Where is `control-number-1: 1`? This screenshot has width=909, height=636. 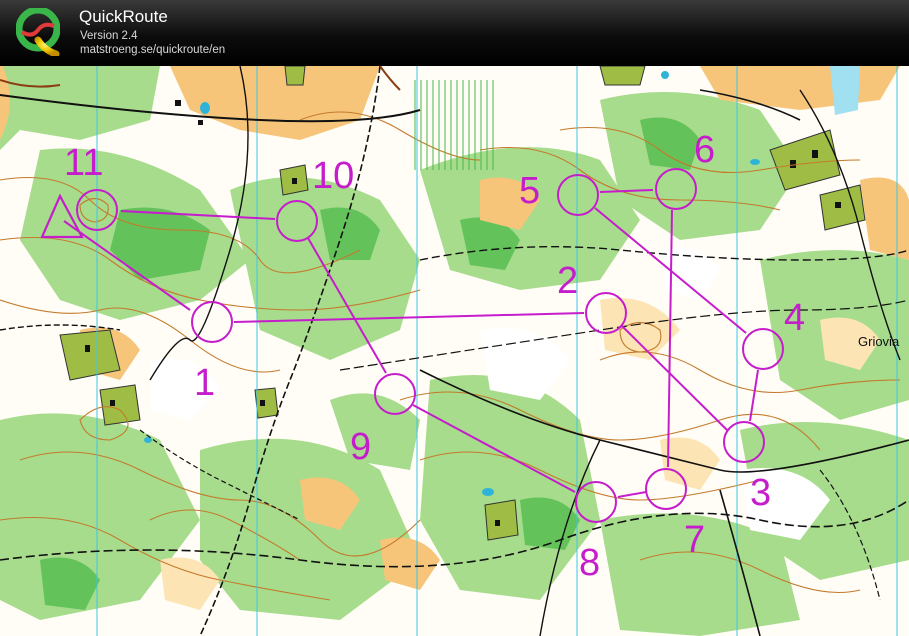 control-number-1: 1 is located at coordinates (204, 383).